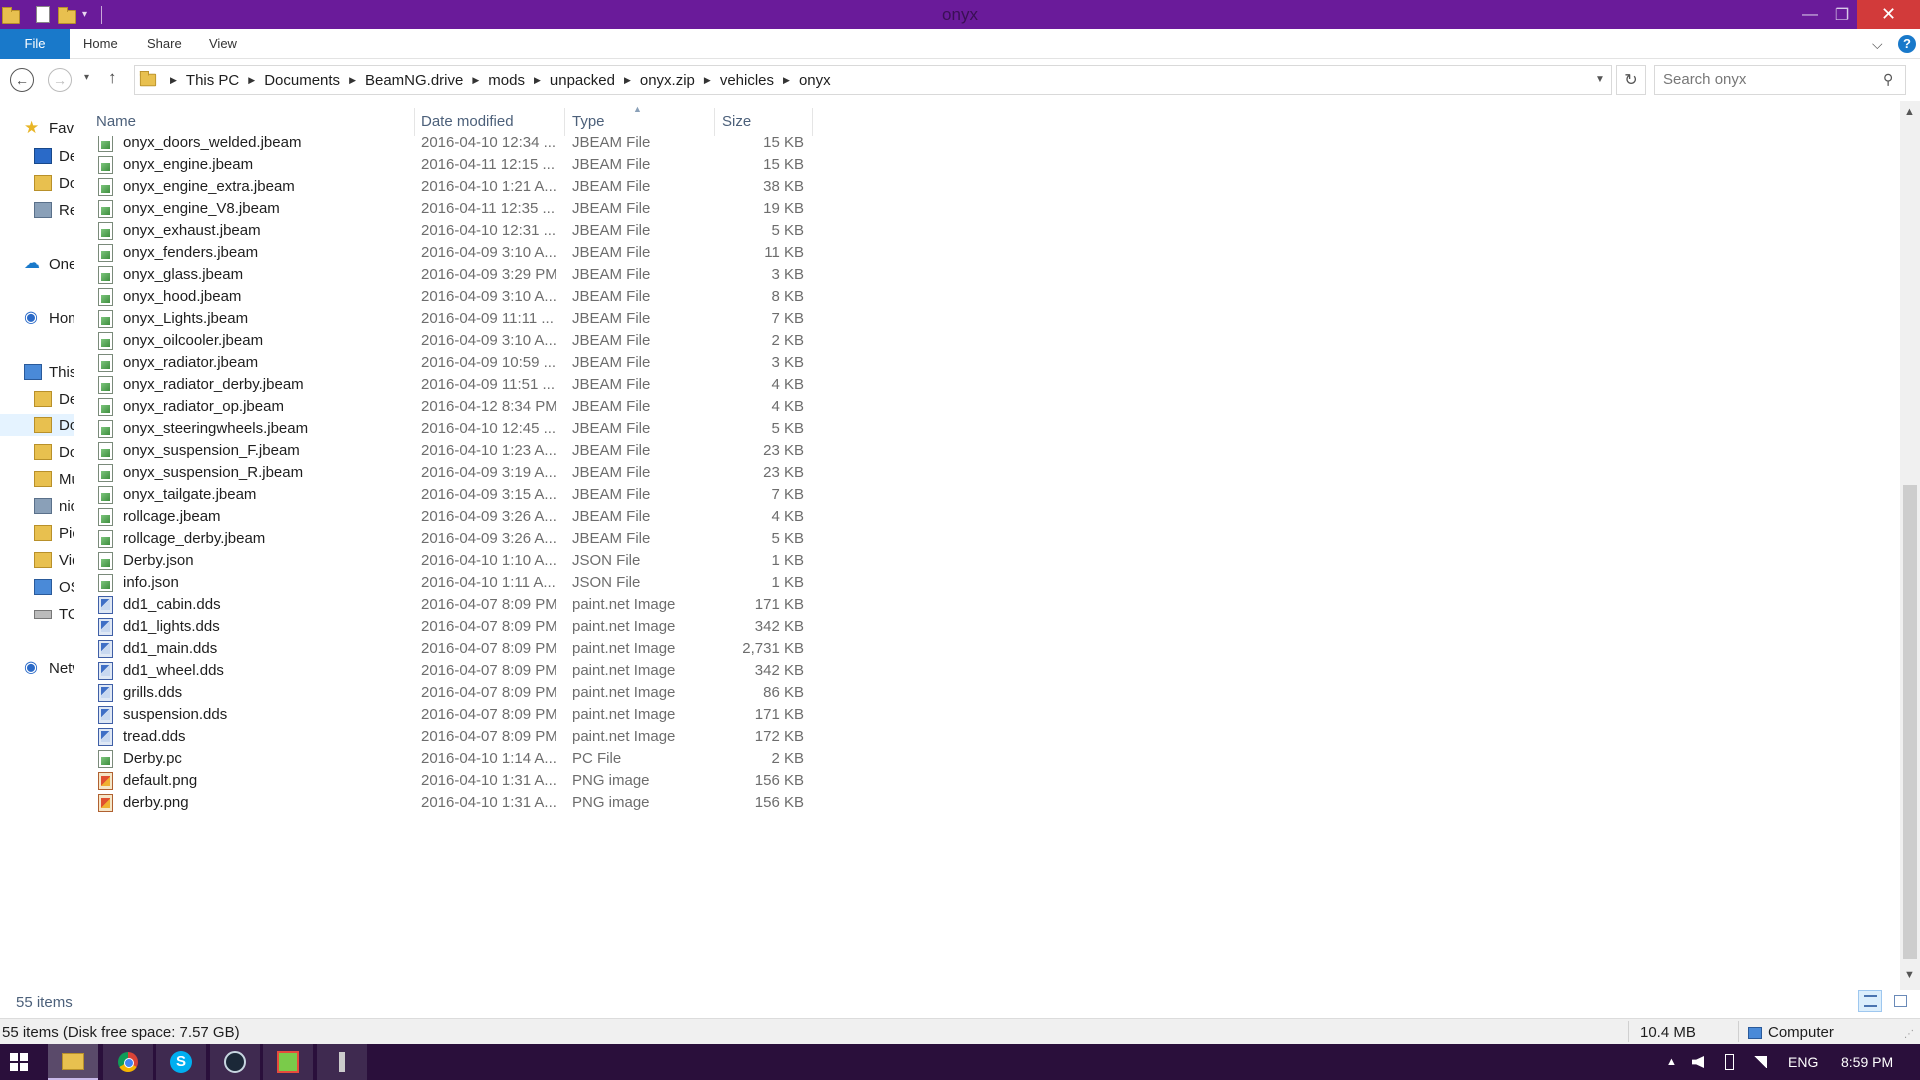 This screenshot has width=1920, height=1080. I want to click on maximize-button: ❐, so click(1842, 14).